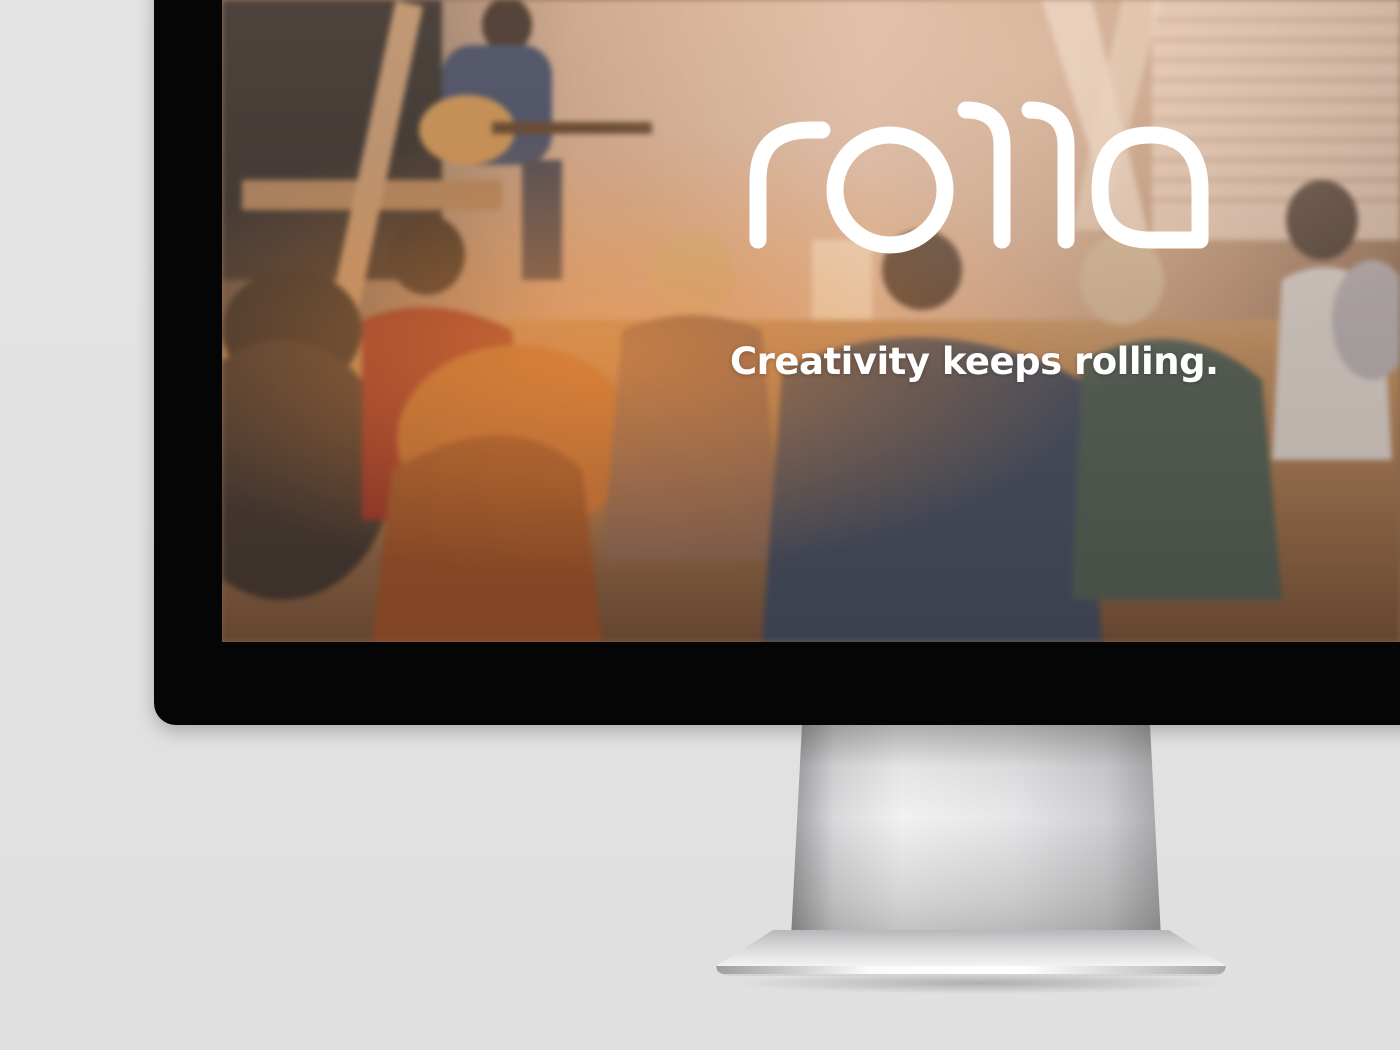  What do you see at coordinates (974, 361) in the screenshot?
I see `hero-tagline: Creativity keeps rolling.` at bounding box center [974, 361].